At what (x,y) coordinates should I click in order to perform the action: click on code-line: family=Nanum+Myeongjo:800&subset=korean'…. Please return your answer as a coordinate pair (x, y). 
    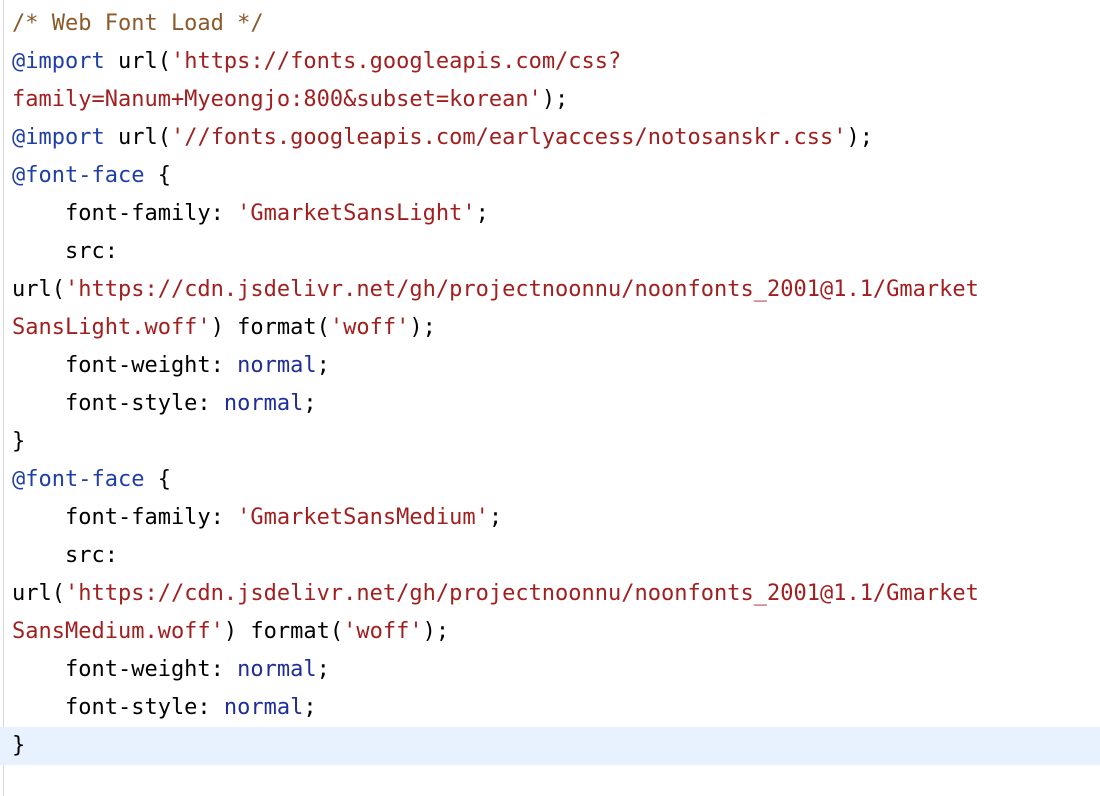
    Looking at the image, I should click on (550, 100).